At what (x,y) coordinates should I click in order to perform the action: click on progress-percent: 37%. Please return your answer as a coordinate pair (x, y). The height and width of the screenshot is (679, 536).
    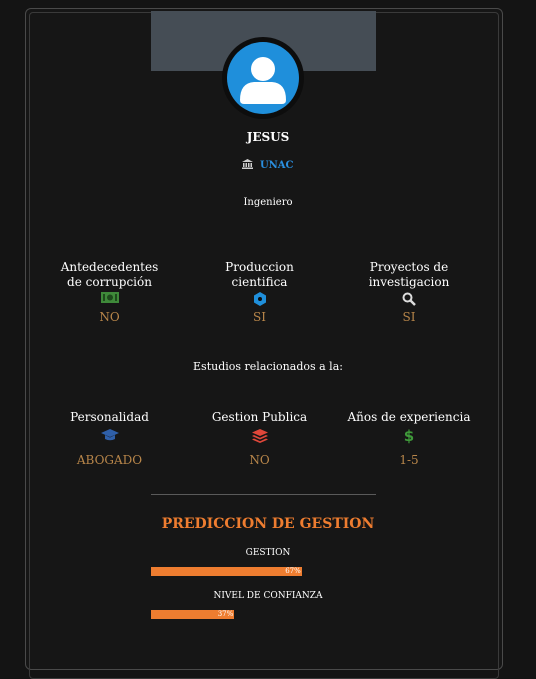
    Looking at the image, I should click on (225, 614).